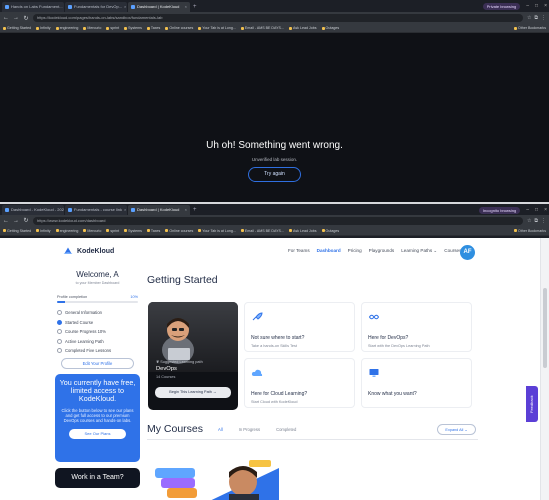 The image size is (549, 500). I want to click on address-bar: https://www.kodekloud.com/dashboard, so click(278, 220).